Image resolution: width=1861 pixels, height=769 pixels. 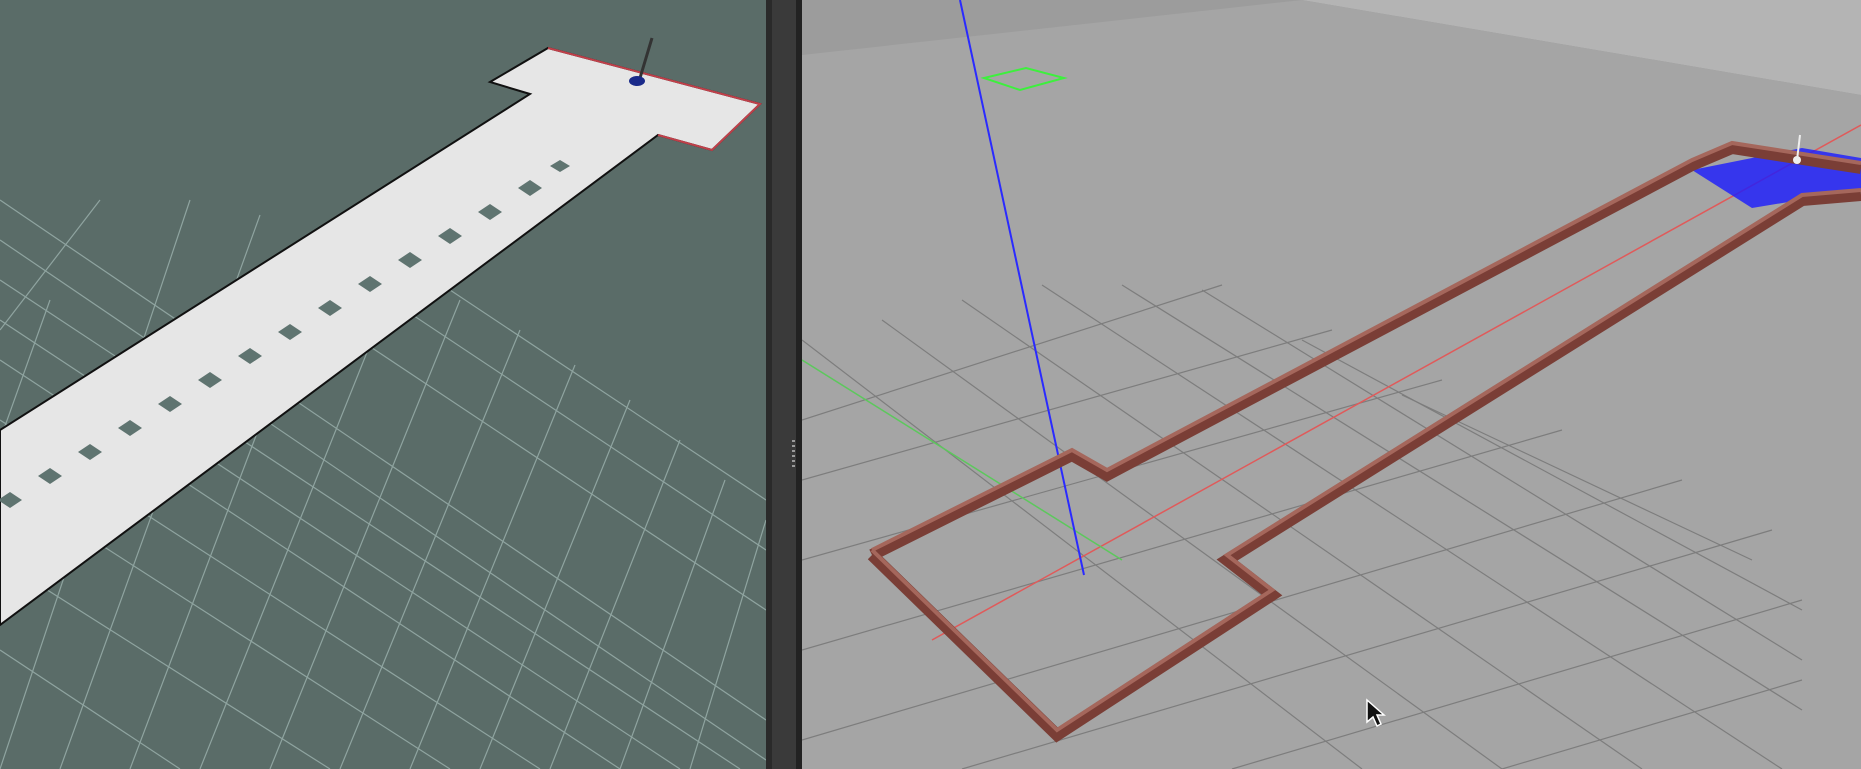 I want to click on planned-path, so click(x=285, y=334).